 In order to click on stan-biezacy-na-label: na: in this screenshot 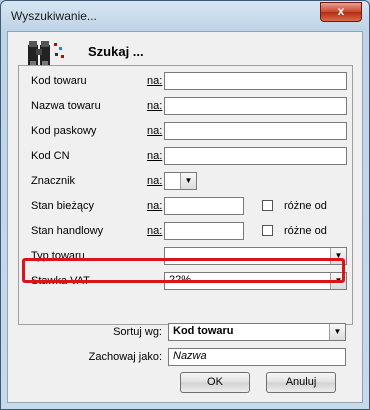, I will do `click(155, 206)`.